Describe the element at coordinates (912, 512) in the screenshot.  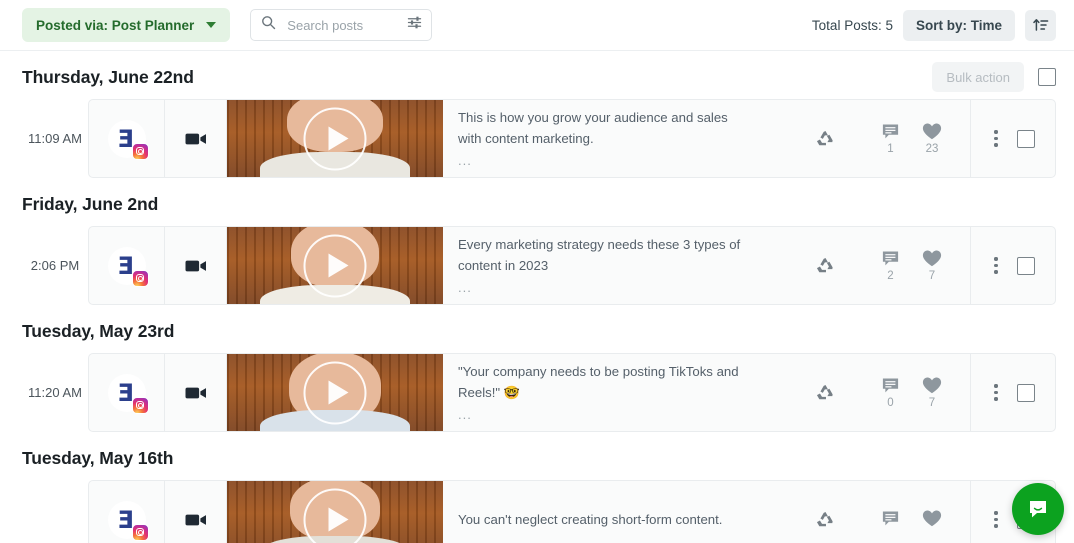
I see `engagement-stats` at that location.